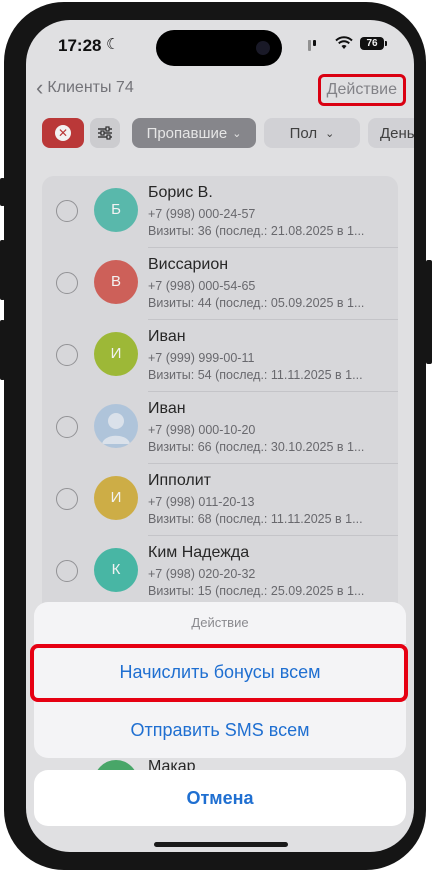 The image size is (433, 876). I want to click on volume-up-button, so click(2, 270).